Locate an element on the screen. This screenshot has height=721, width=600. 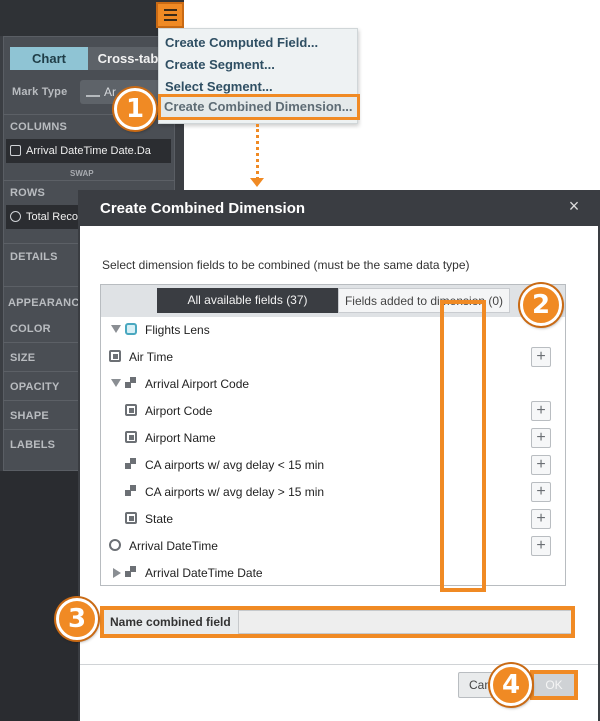
field-label: Airport Name is located at coordinates (180, 438).